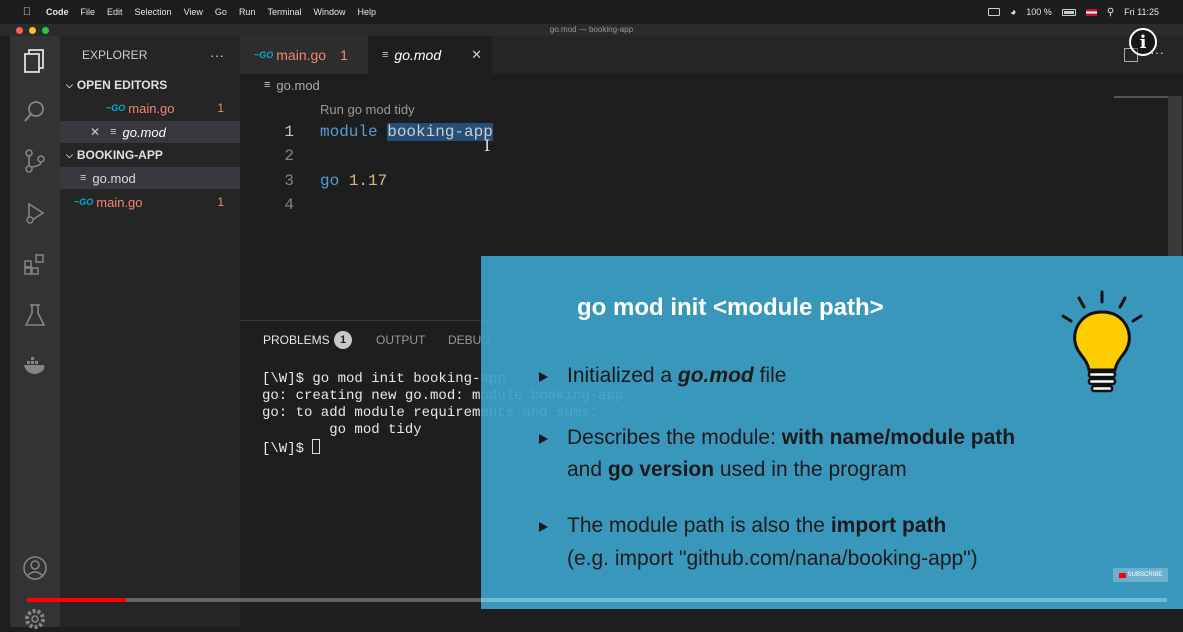 Image resolution: width=1183 pixels, height=632 pixels. I want to click on bullet-1-pre: Initialized a, so click(622, 375).